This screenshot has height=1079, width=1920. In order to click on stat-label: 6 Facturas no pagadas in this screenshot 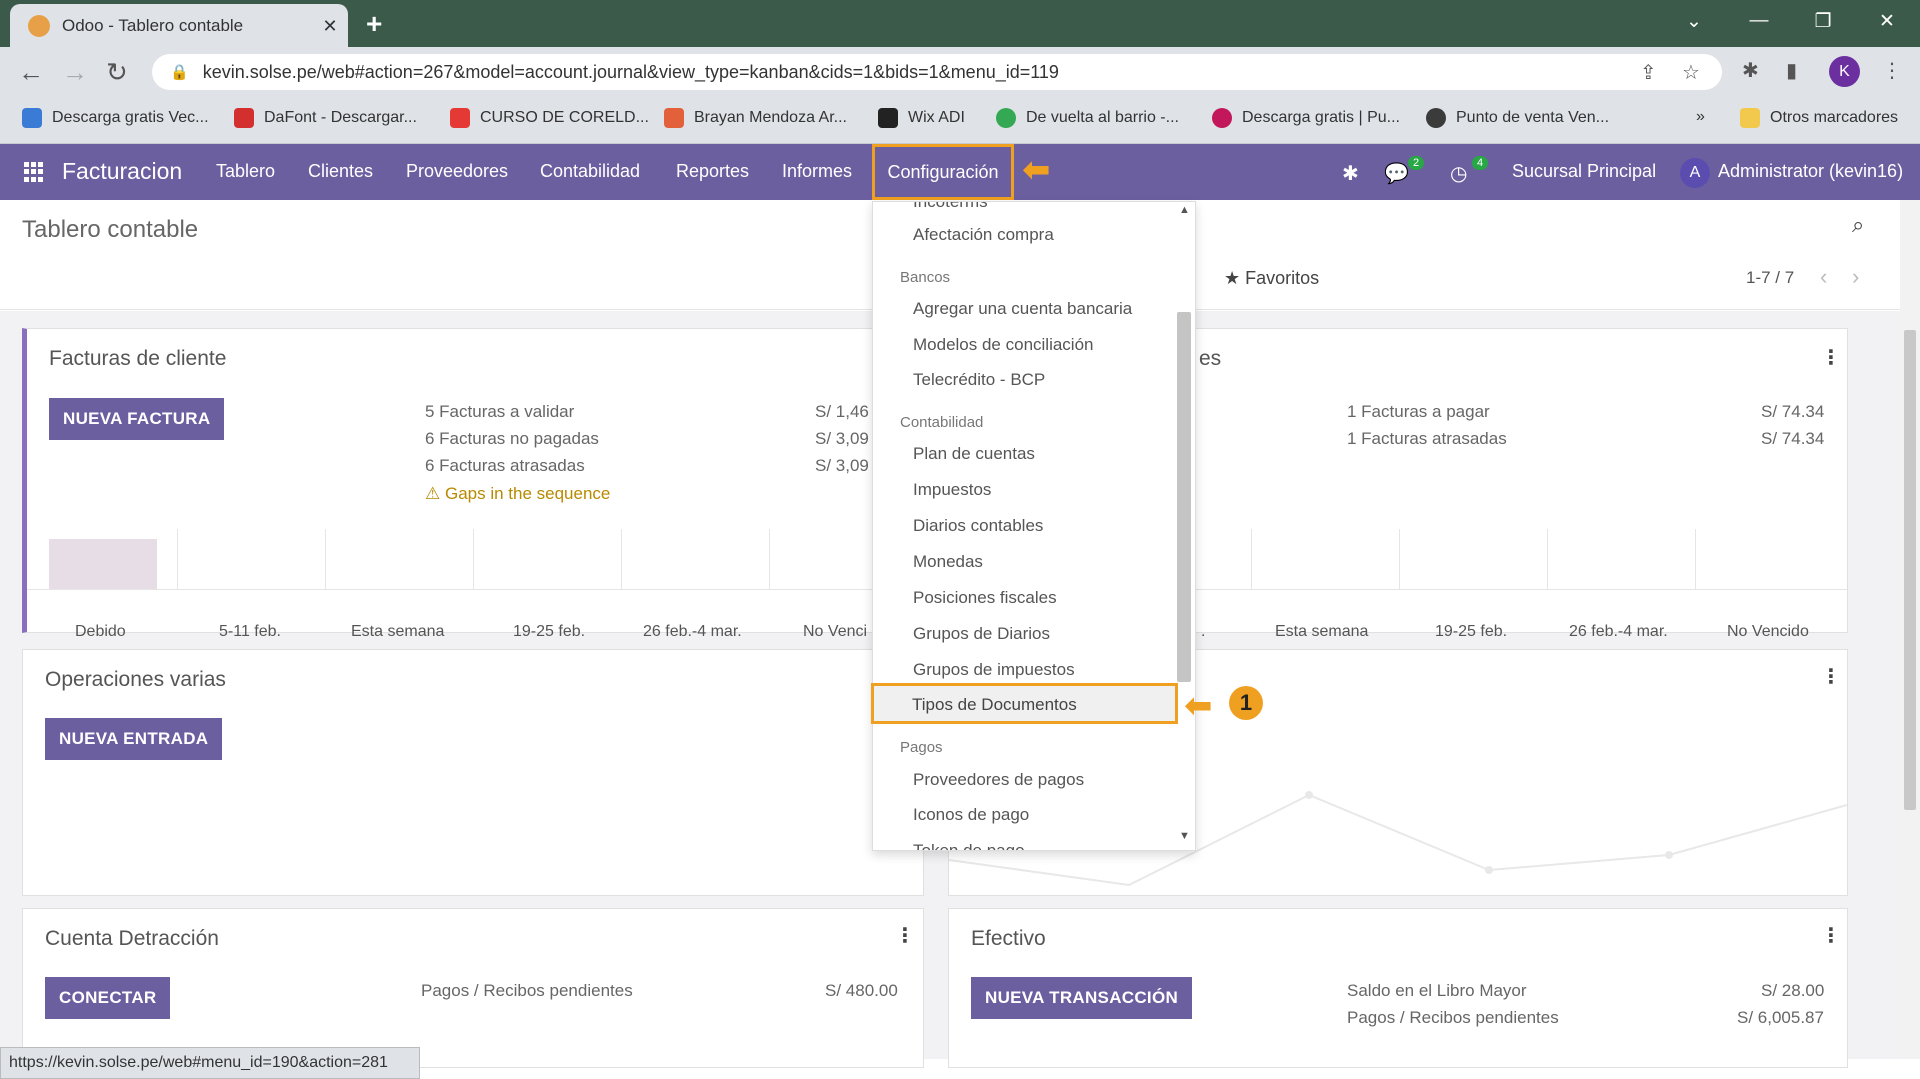, I will do `click(512, 439)`.